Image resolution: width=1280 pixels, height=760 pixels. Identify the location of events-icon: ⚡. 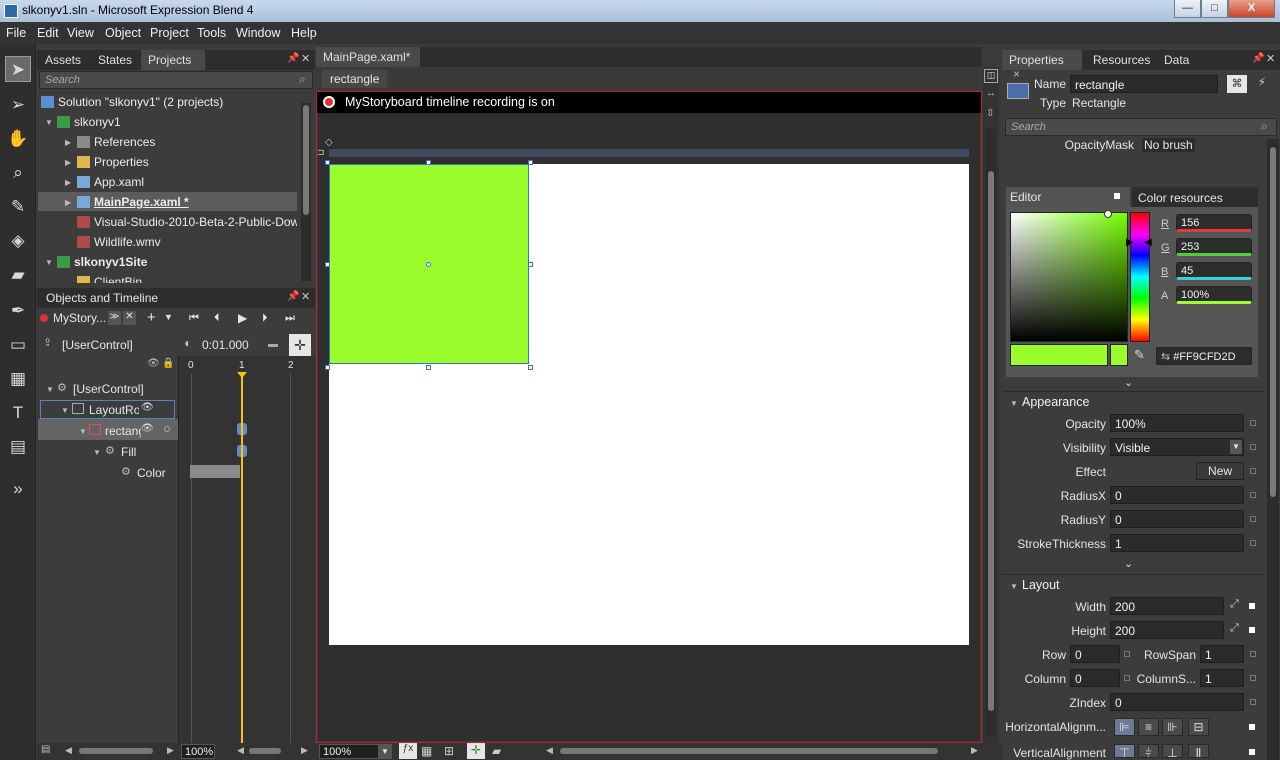
(1262, 84).